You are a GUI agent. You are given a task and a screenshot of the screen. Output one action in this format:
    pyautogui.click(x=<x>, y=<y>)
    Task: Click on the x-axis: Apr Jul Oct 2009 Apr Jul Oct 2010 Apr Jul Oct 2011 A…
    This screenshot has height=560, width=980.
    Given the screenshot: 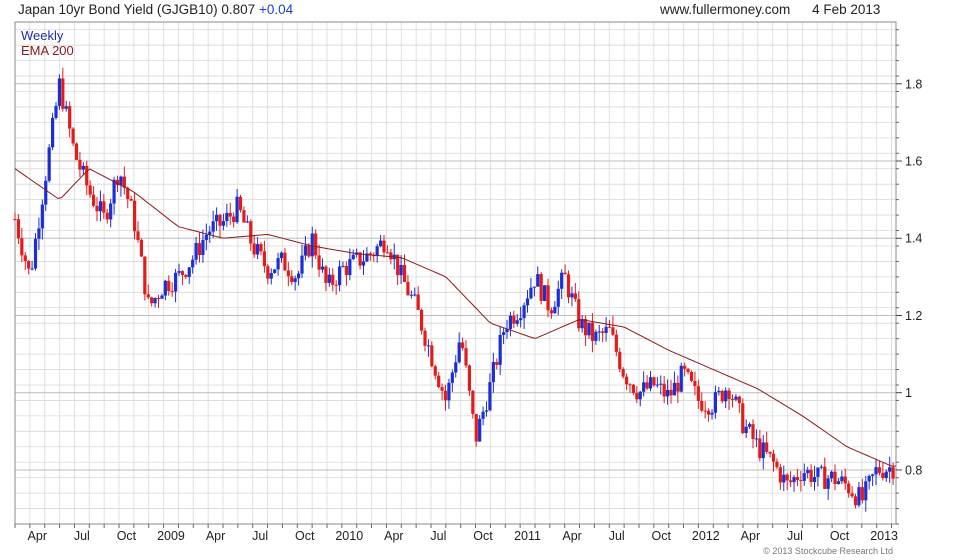 What is the action you would take?
    pyautogui.click(x=456, y=533)
    